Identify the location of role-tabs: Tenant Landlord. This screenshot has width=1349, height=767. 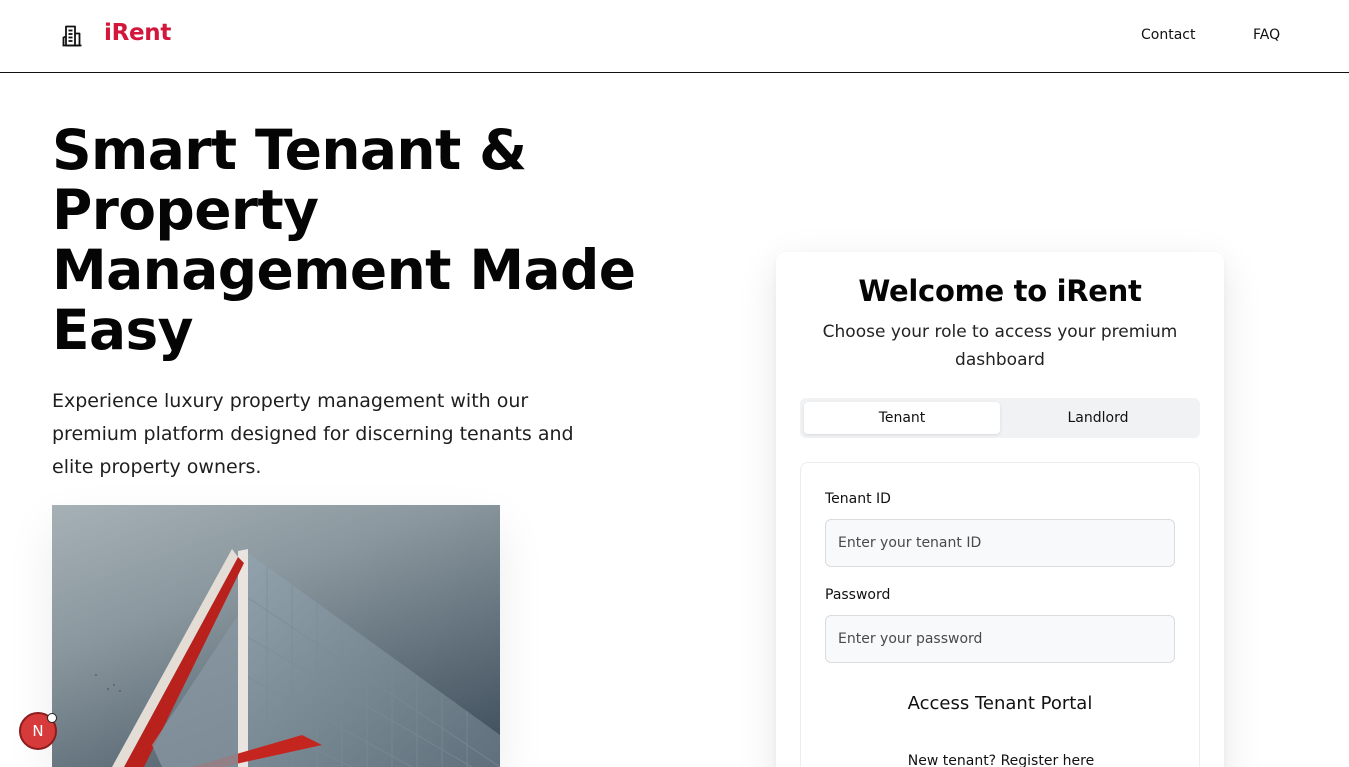
(1000, 418).